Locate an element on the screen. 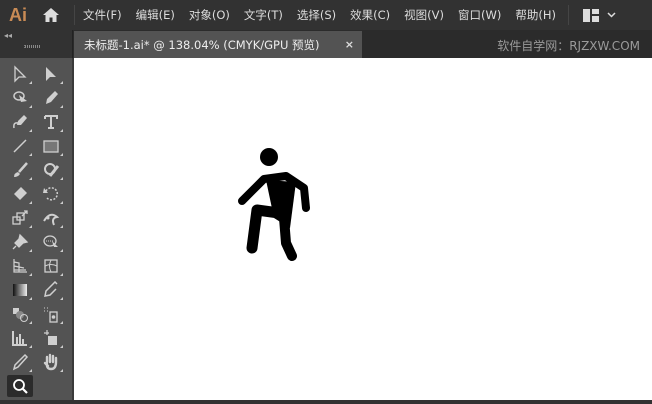 This screenshot has height=404, width=652. collapse-icon: ◂◂ is located at coordinates (8, 35).